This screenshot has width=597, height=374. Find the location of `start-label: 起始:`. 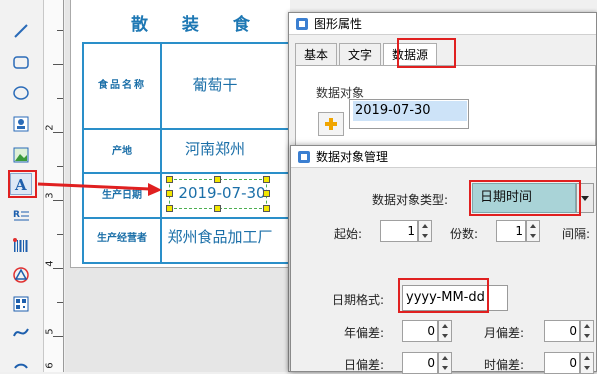

start-label: 起始: is located at coordinates (348, 234).